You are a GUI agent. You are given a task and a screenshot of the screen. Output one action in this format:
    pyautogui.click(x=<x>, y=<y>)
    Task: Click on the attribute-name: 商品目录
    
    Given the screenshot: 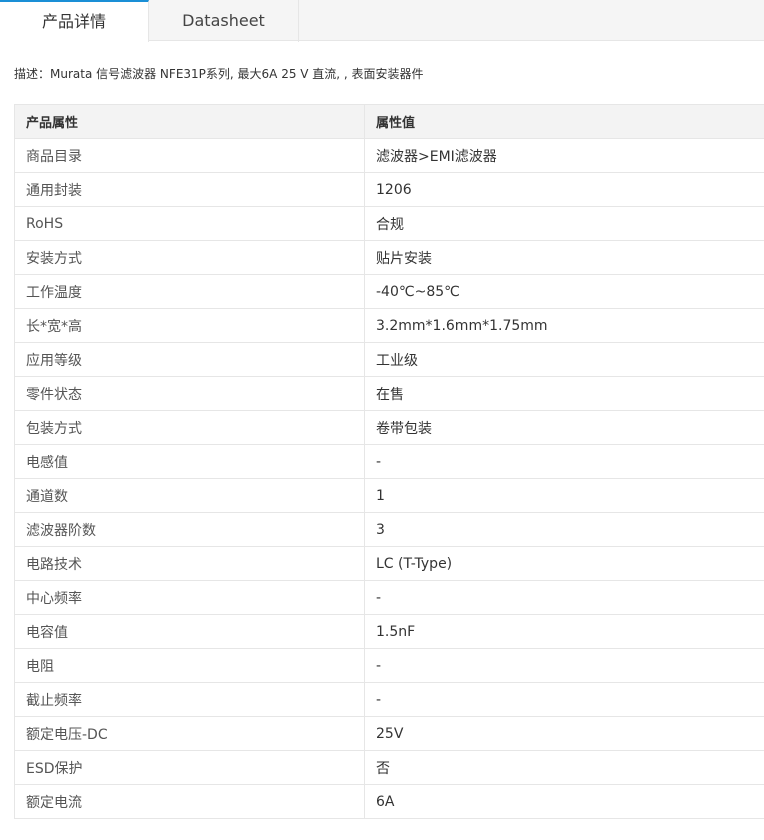 What is the action you would take?
    pyautogui.click(x=189, y=155)
    